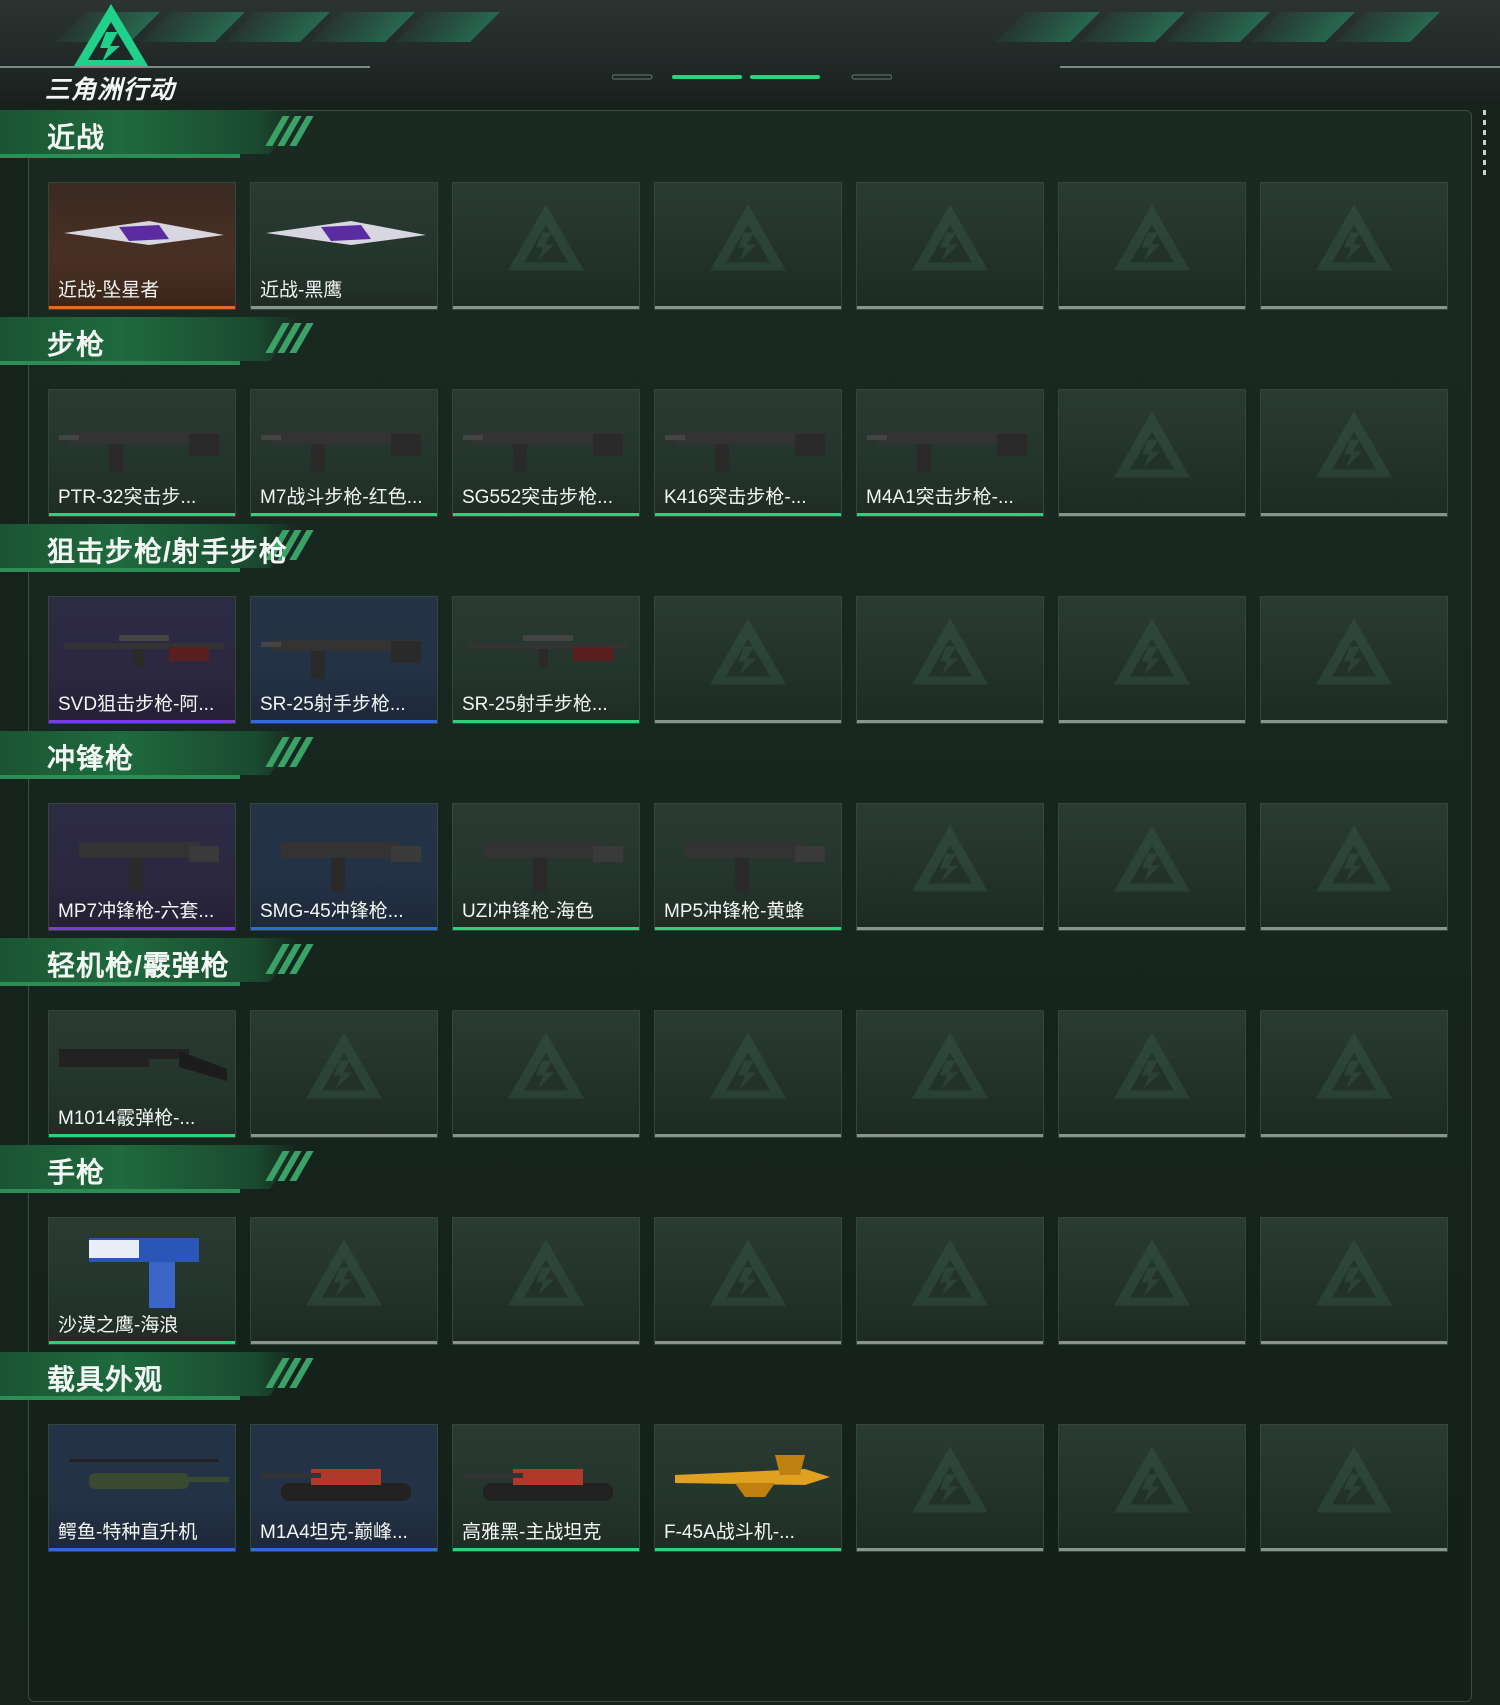 The width and height of the screenshot is (1500, 1705). I want to click on helicopter-icon, so click(149, 1474).